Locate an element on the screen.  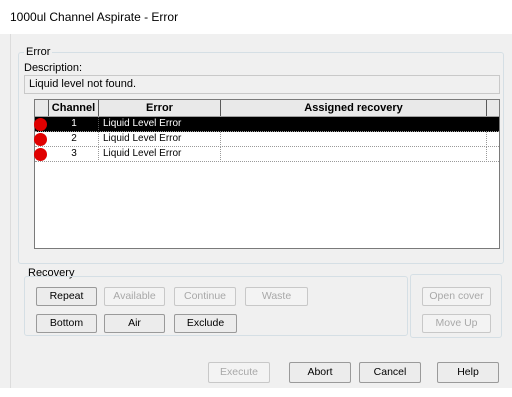
window-bottom-border is located at coordinates (256, 392).